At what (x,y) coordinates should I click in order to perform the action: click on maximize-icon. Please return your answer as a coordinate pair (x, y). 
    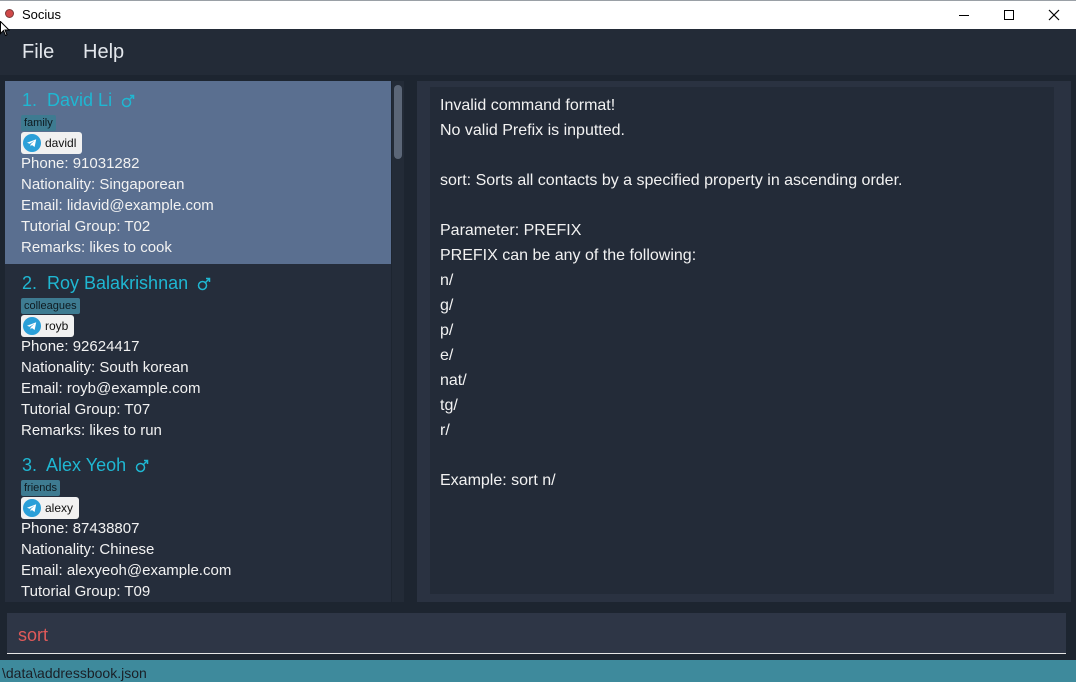
    Looking at the image, I should click on (1009, 15).